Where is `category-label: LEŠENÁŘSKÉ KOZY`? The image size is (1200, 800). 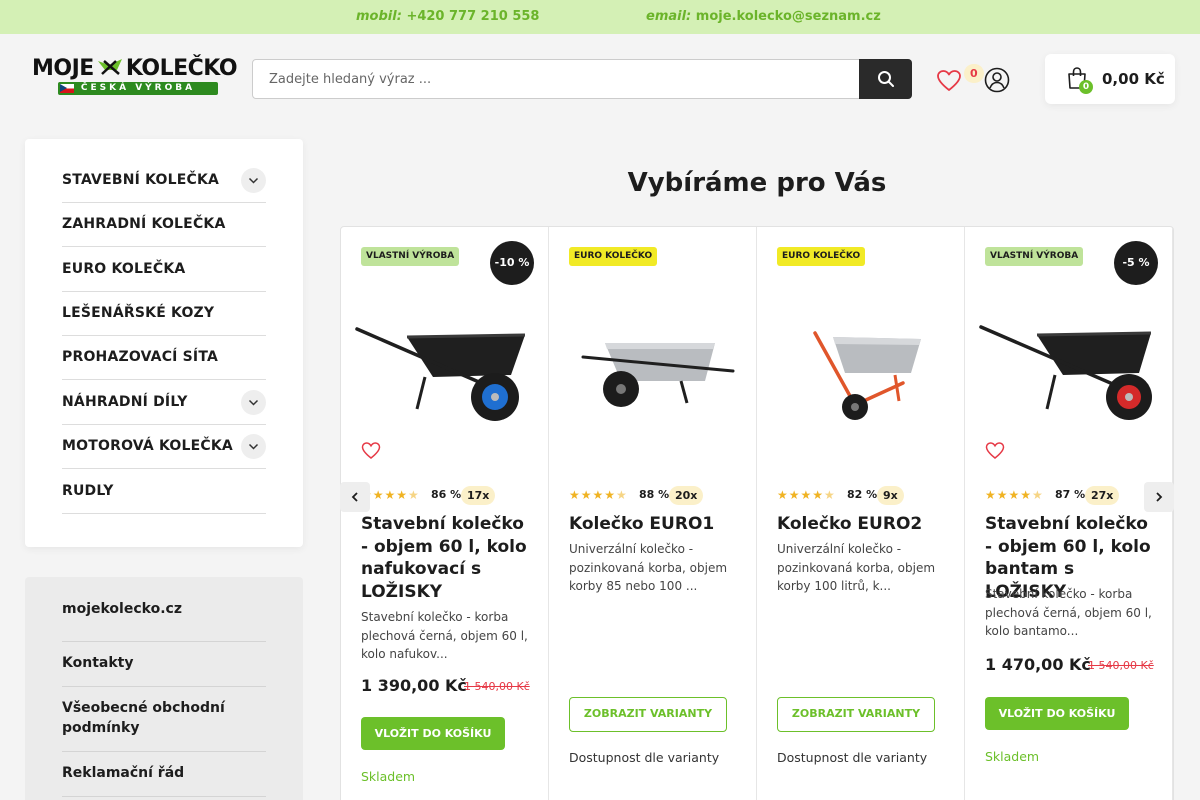 category-label: LEŠENÁŘSKÉ KOZY is located at coordinates (138, 313).